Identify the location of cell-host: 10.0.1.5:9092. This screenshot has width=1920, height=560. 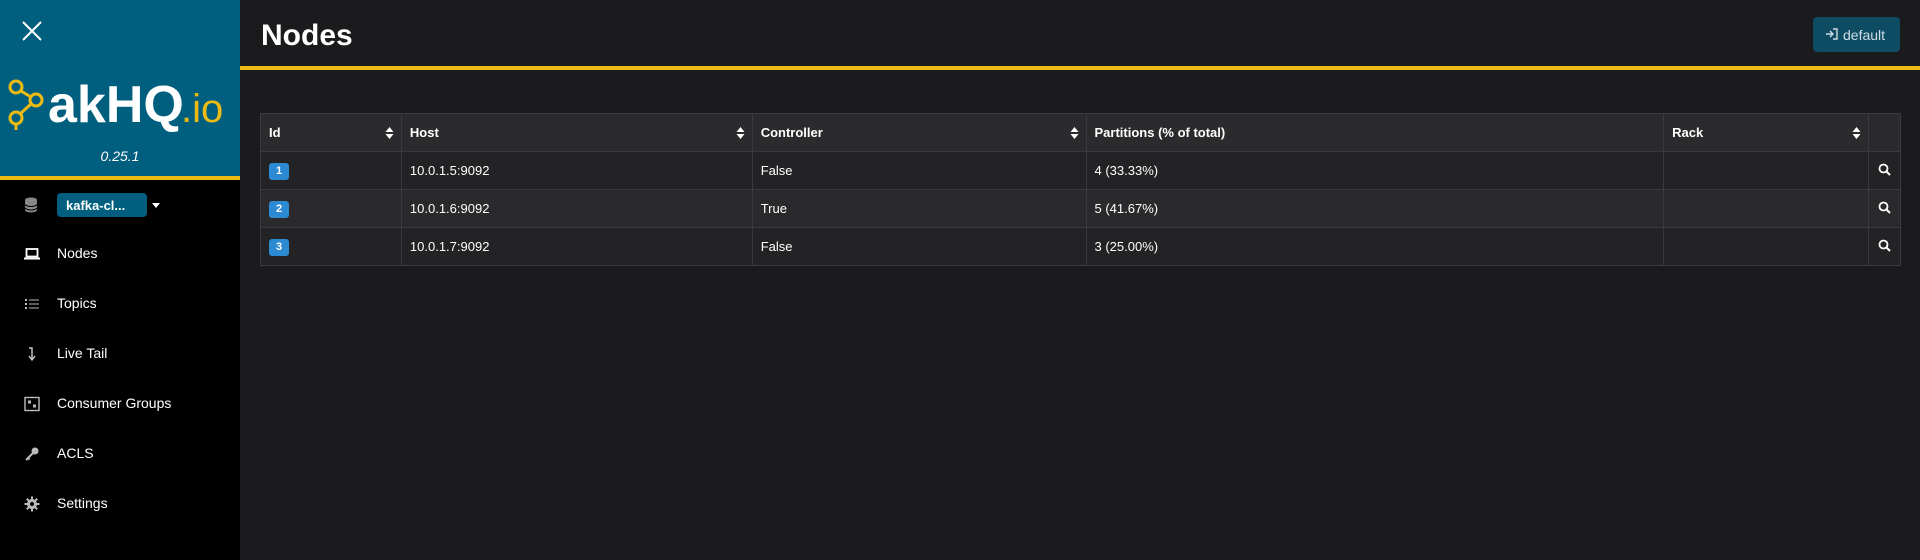
(576, 170).